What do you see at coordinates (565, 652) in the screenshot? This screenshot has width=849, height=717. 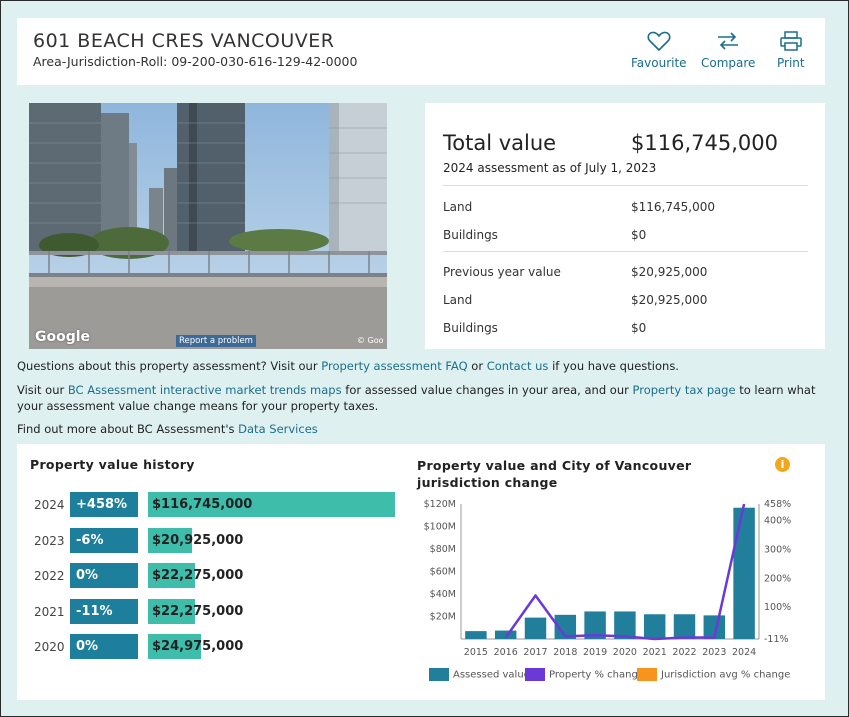 I see `x-tick-label: 2018` at bounding box center [565, 652].